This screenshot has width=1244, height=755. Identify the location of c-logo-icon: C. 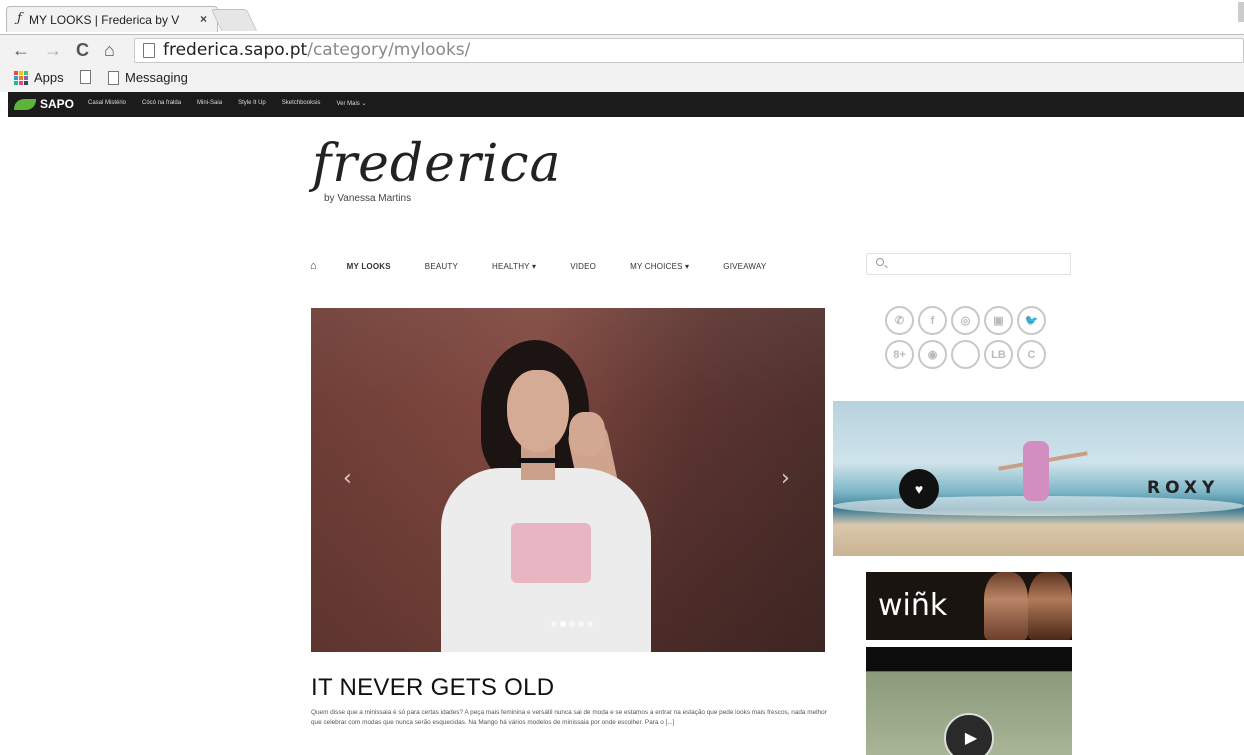
(1031, 354).